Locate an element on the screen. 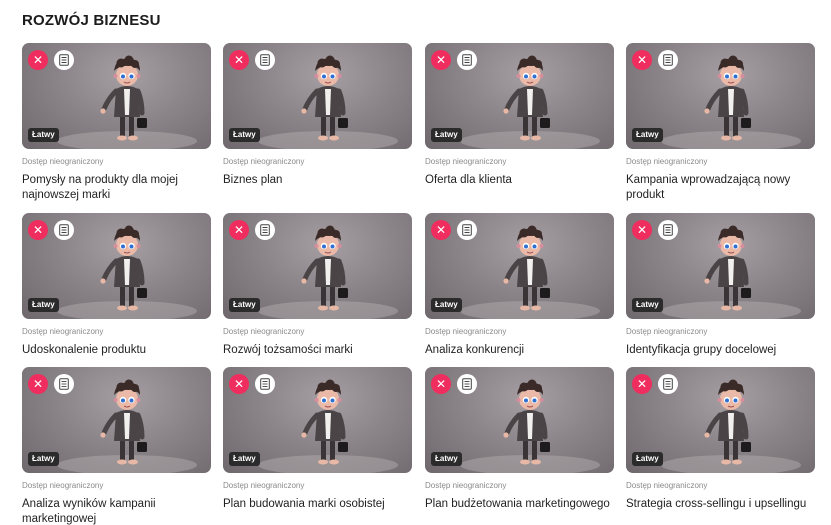 The height and width of the screenshot is (525, 831). card-title: Identyfikacja grupy docelowej is located at coordinates (720, 350).